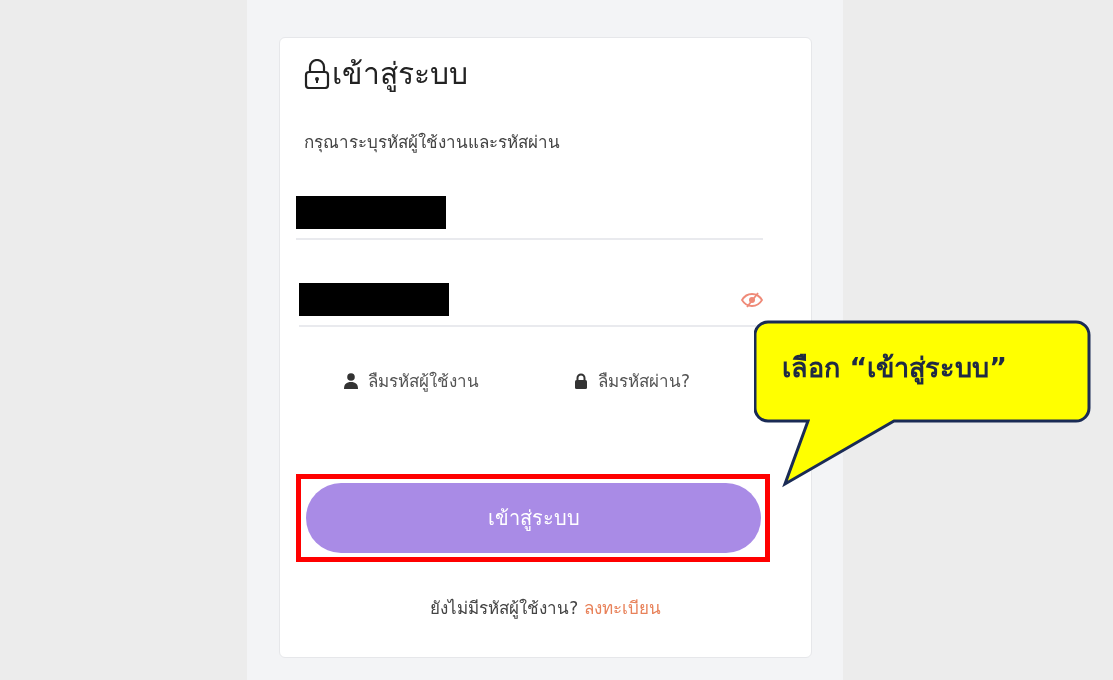 This screenshot has width=1113, height=680. What do you see at coordinates (432, 143) in the screenshot?
I see `instruction-text: กรุณาระบุรหัสผู้ใช้งานและรหัสผ่าน` at bounding box center [432, 143].